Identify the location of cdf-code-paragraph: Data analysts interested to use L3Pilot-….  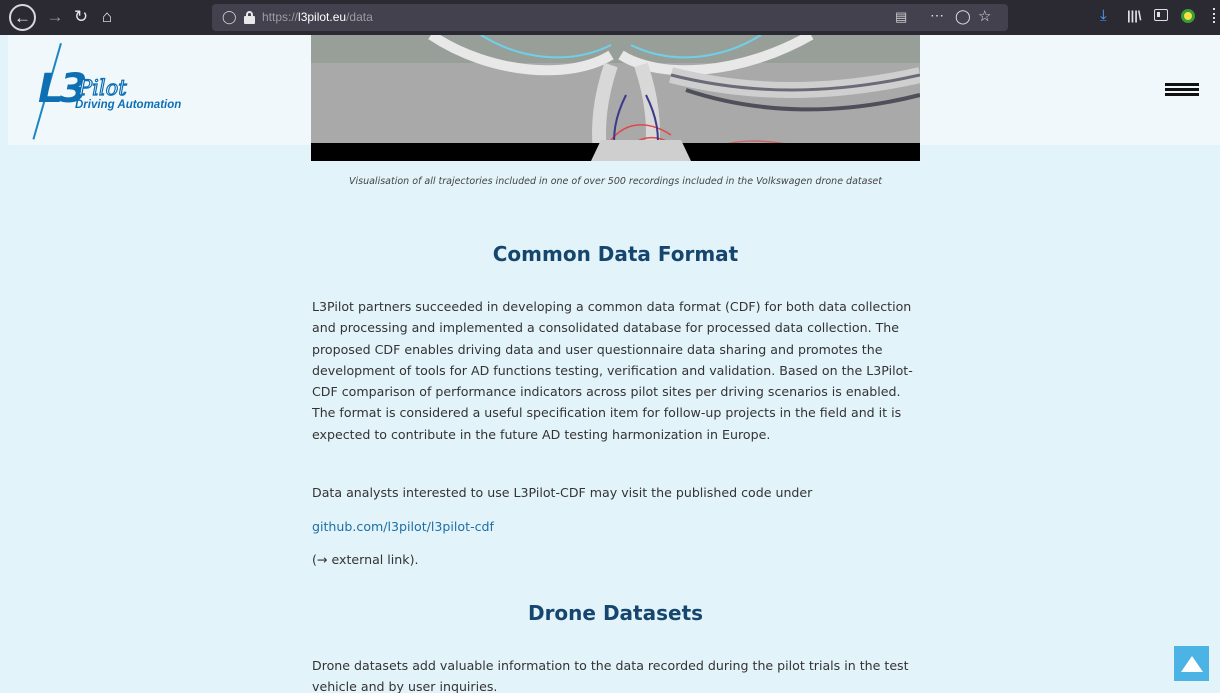
(562, 492).